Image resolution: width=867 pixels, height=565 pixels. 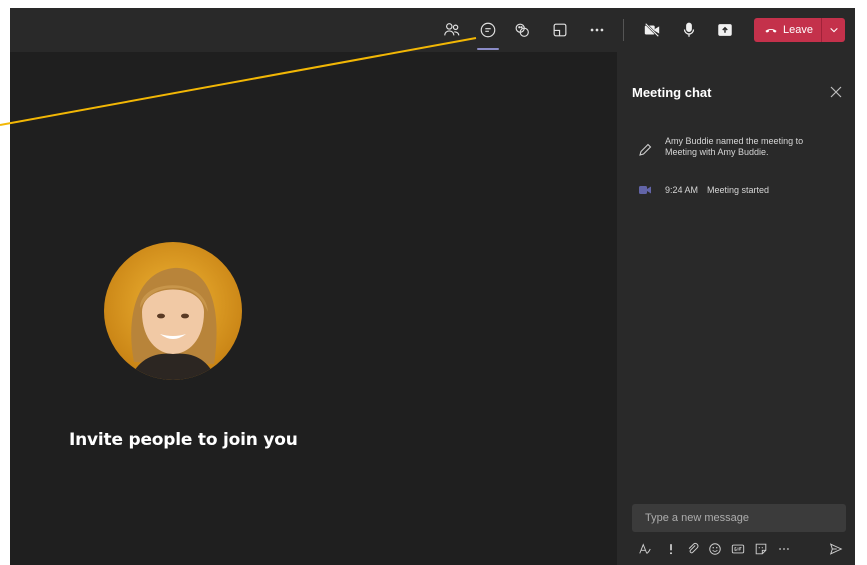 What do you see at coordinates (671, 549) in the screenshot?
I see `important-icon` at bounding box center [671, 549].